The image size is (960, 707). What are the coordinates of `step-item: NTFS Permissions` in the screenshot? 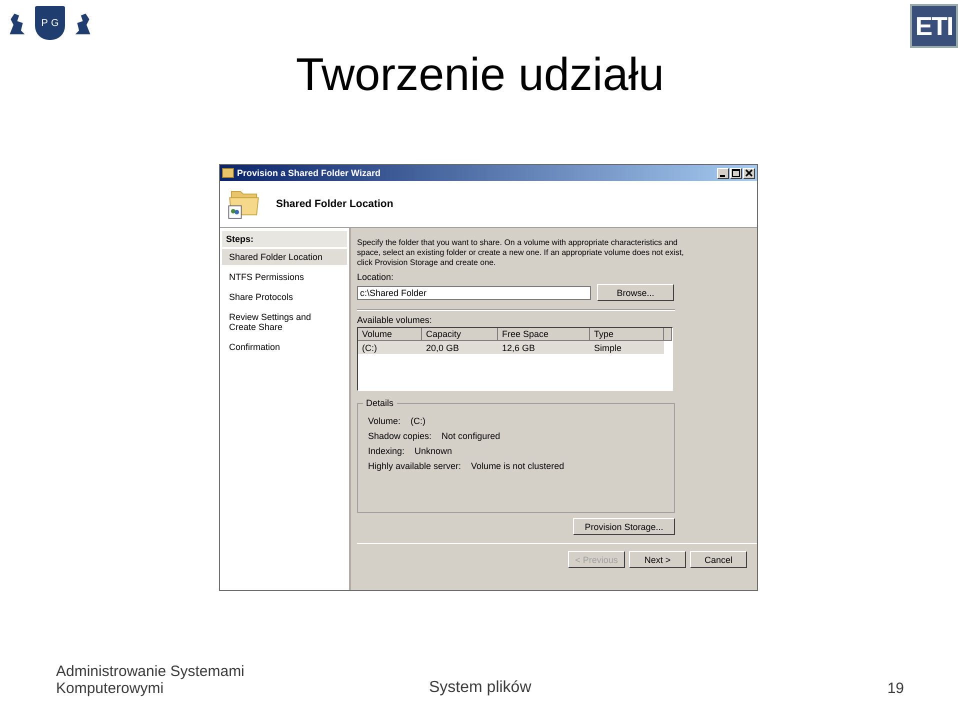 It's located at (284, 277).